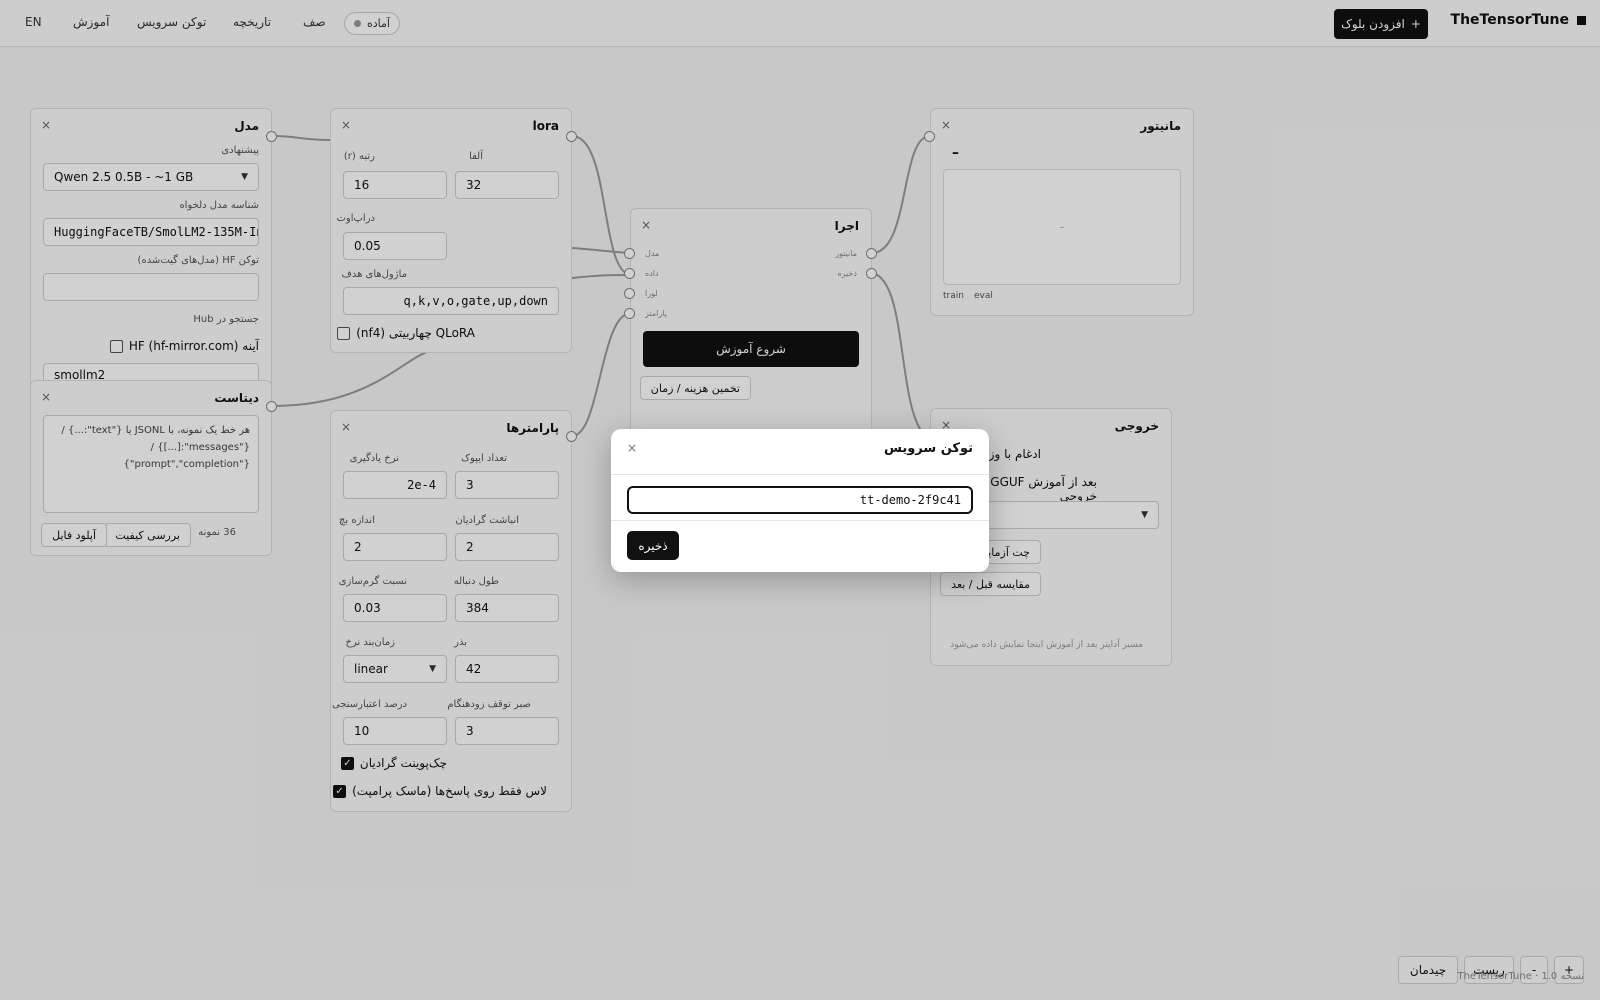 The width and height of the screenshot is (1600, 1000). I want to click on modal-title: توکن سرویس, so click(928, 448).